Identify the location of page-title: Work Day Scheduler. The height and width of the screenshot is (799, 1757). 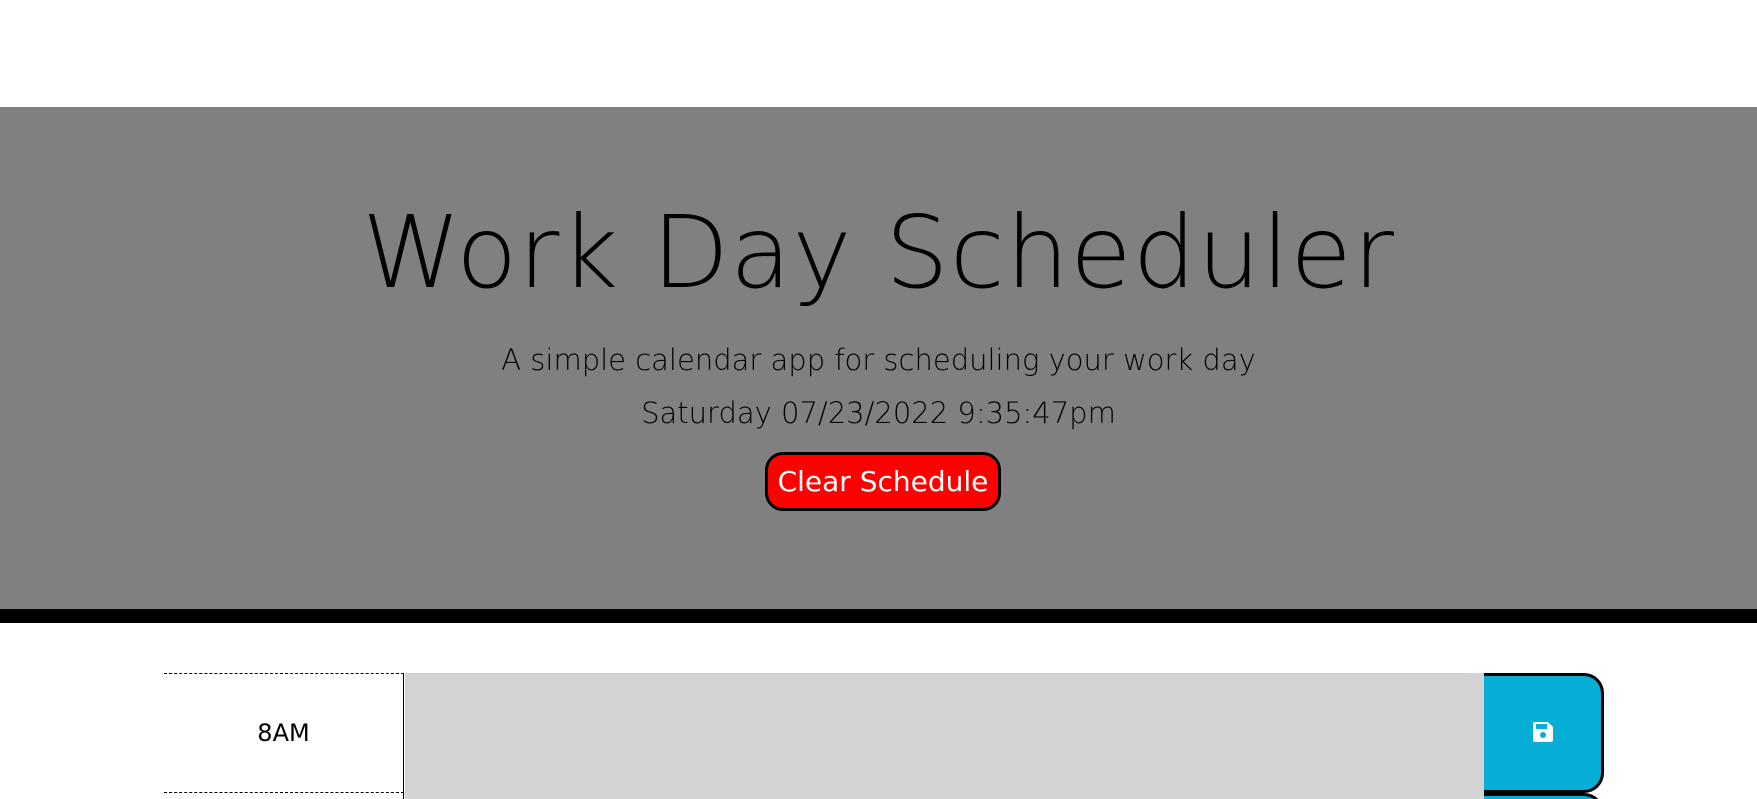
(878, 252).